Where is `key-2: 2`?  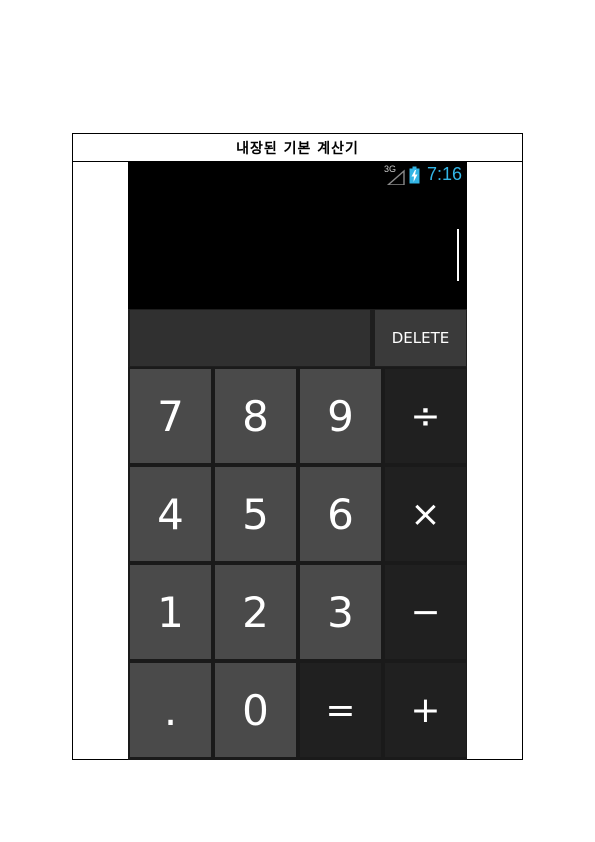
key-2: 2 is located at coordinates (255, 612).